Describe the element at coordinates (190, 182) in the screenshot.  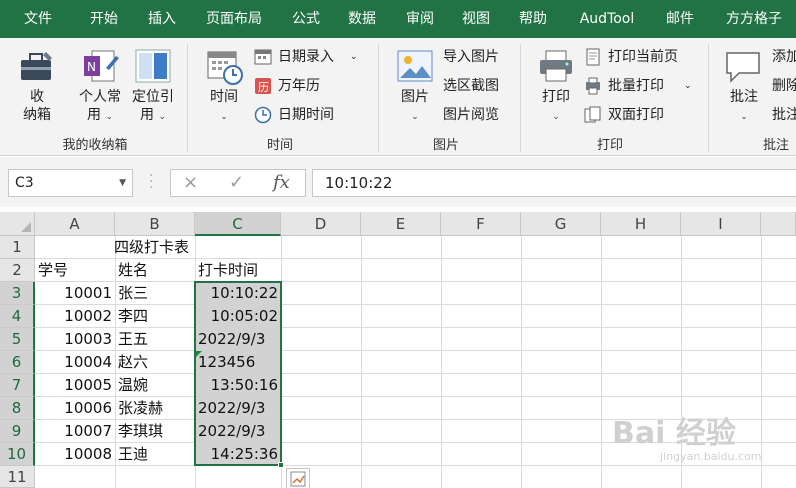
I see `cancel-icon: ×` at that location.